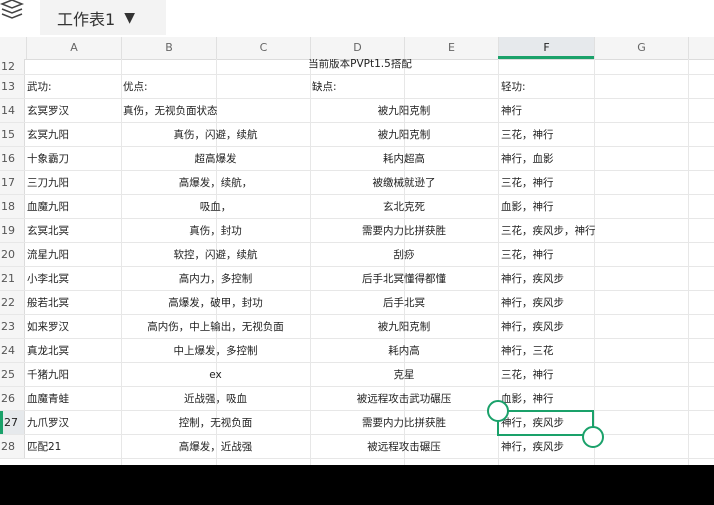 Image resolution: width=714 pixels, height=505 pixels. I want to click on cell-martial-art: 流星九阳, so click(48, 254).